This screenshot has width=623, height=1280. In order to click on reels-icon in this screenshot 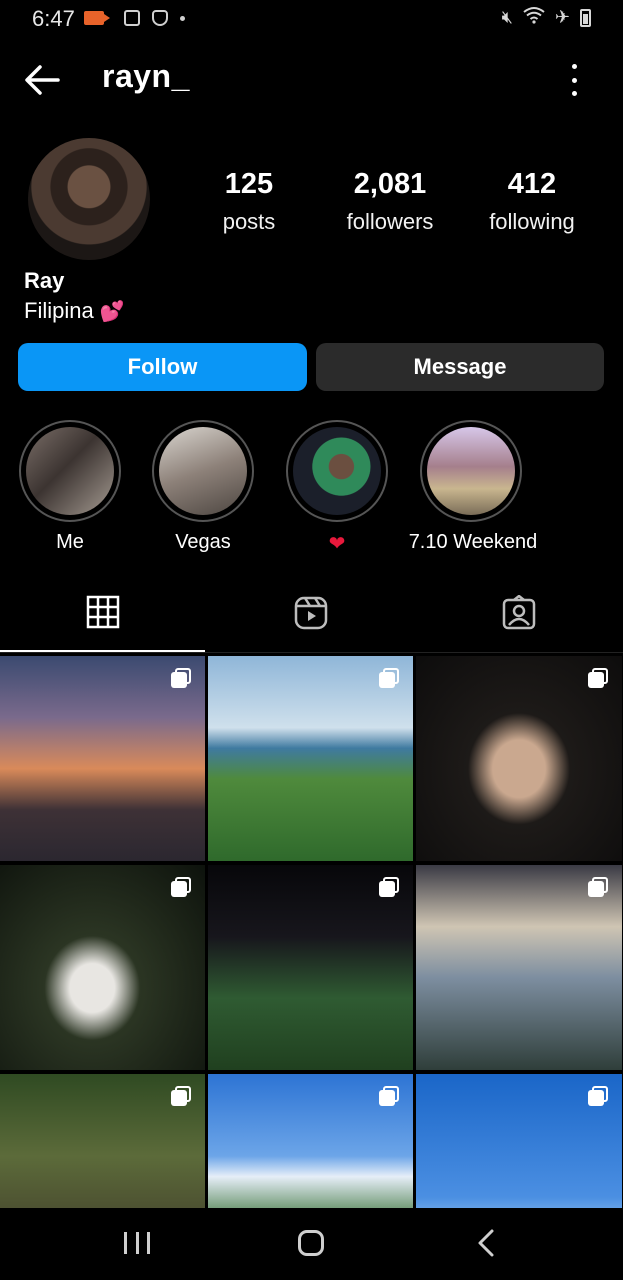, I will do `click(311, 613)`.